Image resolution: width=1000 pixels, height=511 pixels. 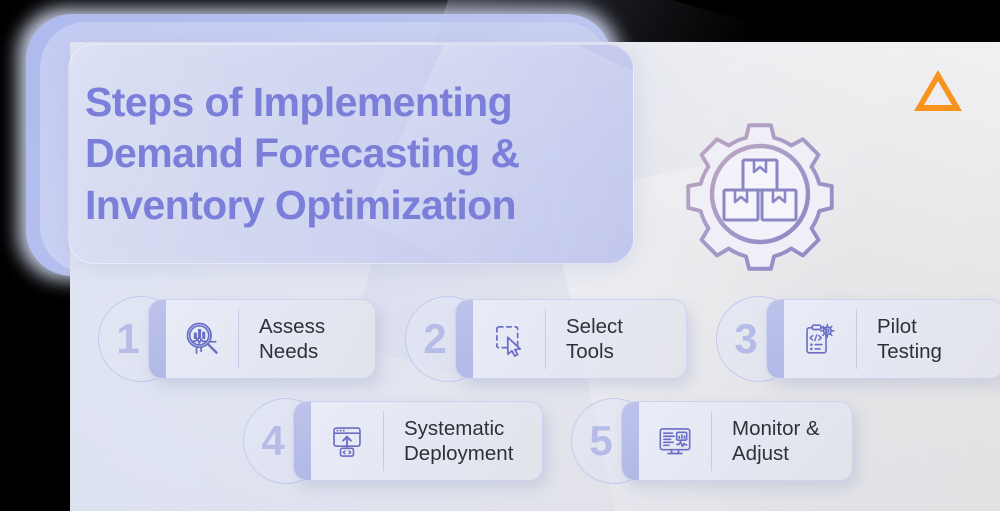 I want to click on browser-upload-code-icon, so click(x=347, y=441).